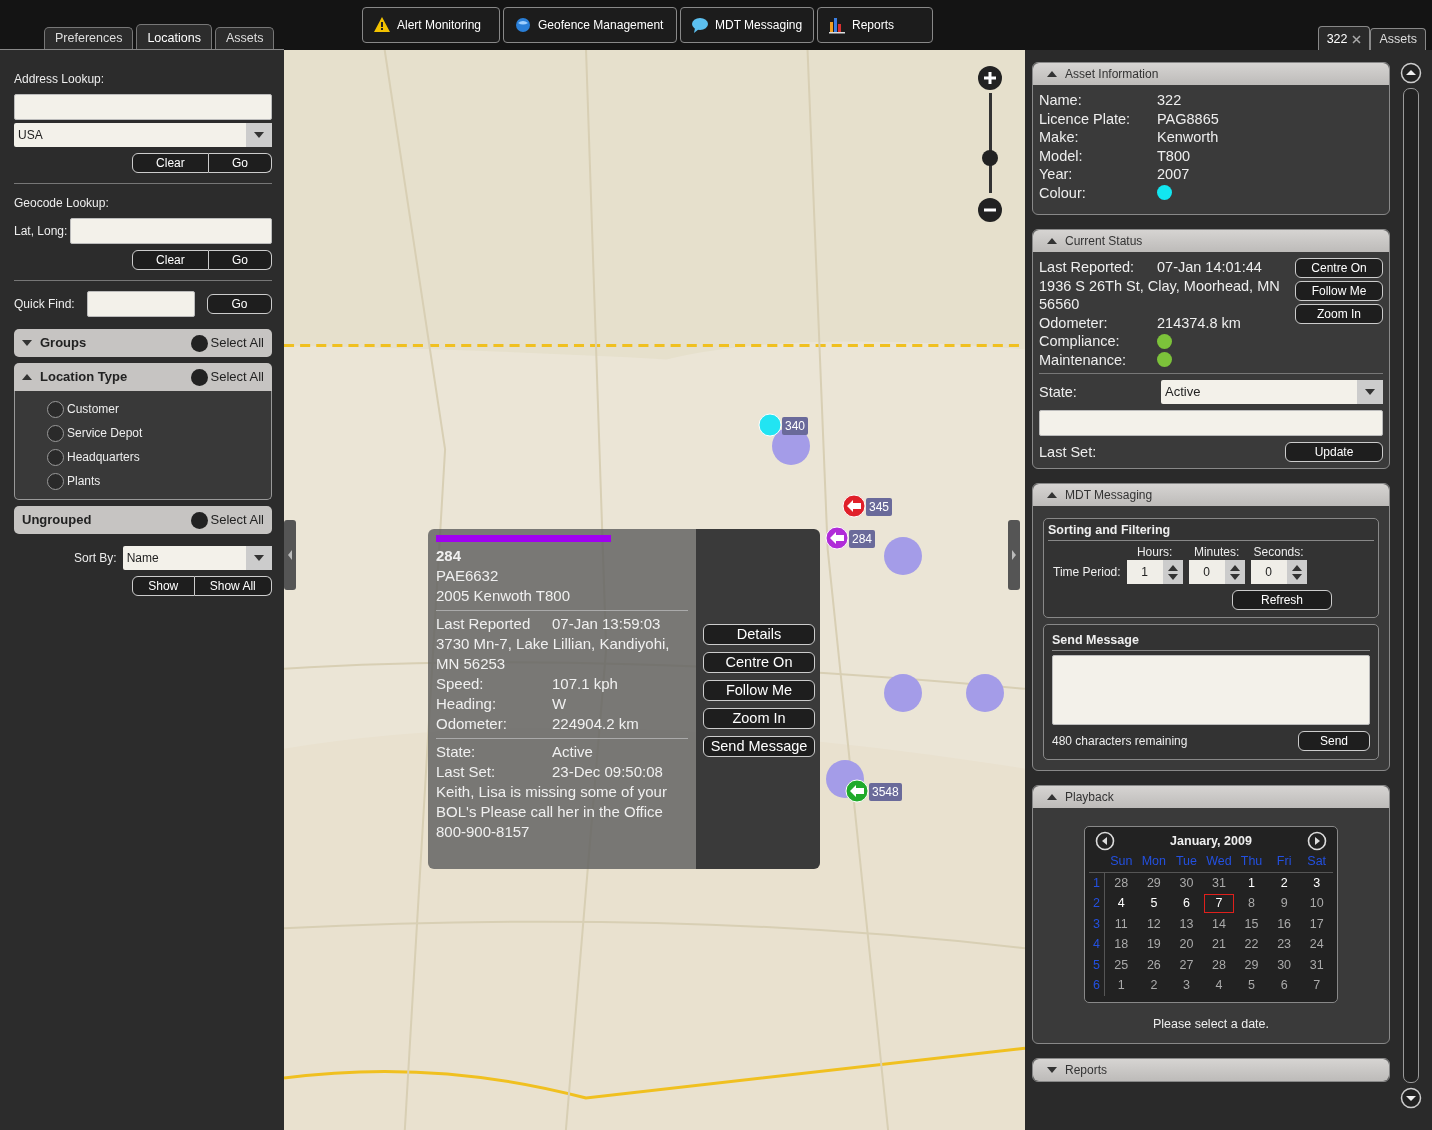 The width and height of the screenshot is (1432, 1130). What do you see at coordinates (759, 662) in the screenshot?
I see `popup-button: Centre On` at bounding box center [759, 662].